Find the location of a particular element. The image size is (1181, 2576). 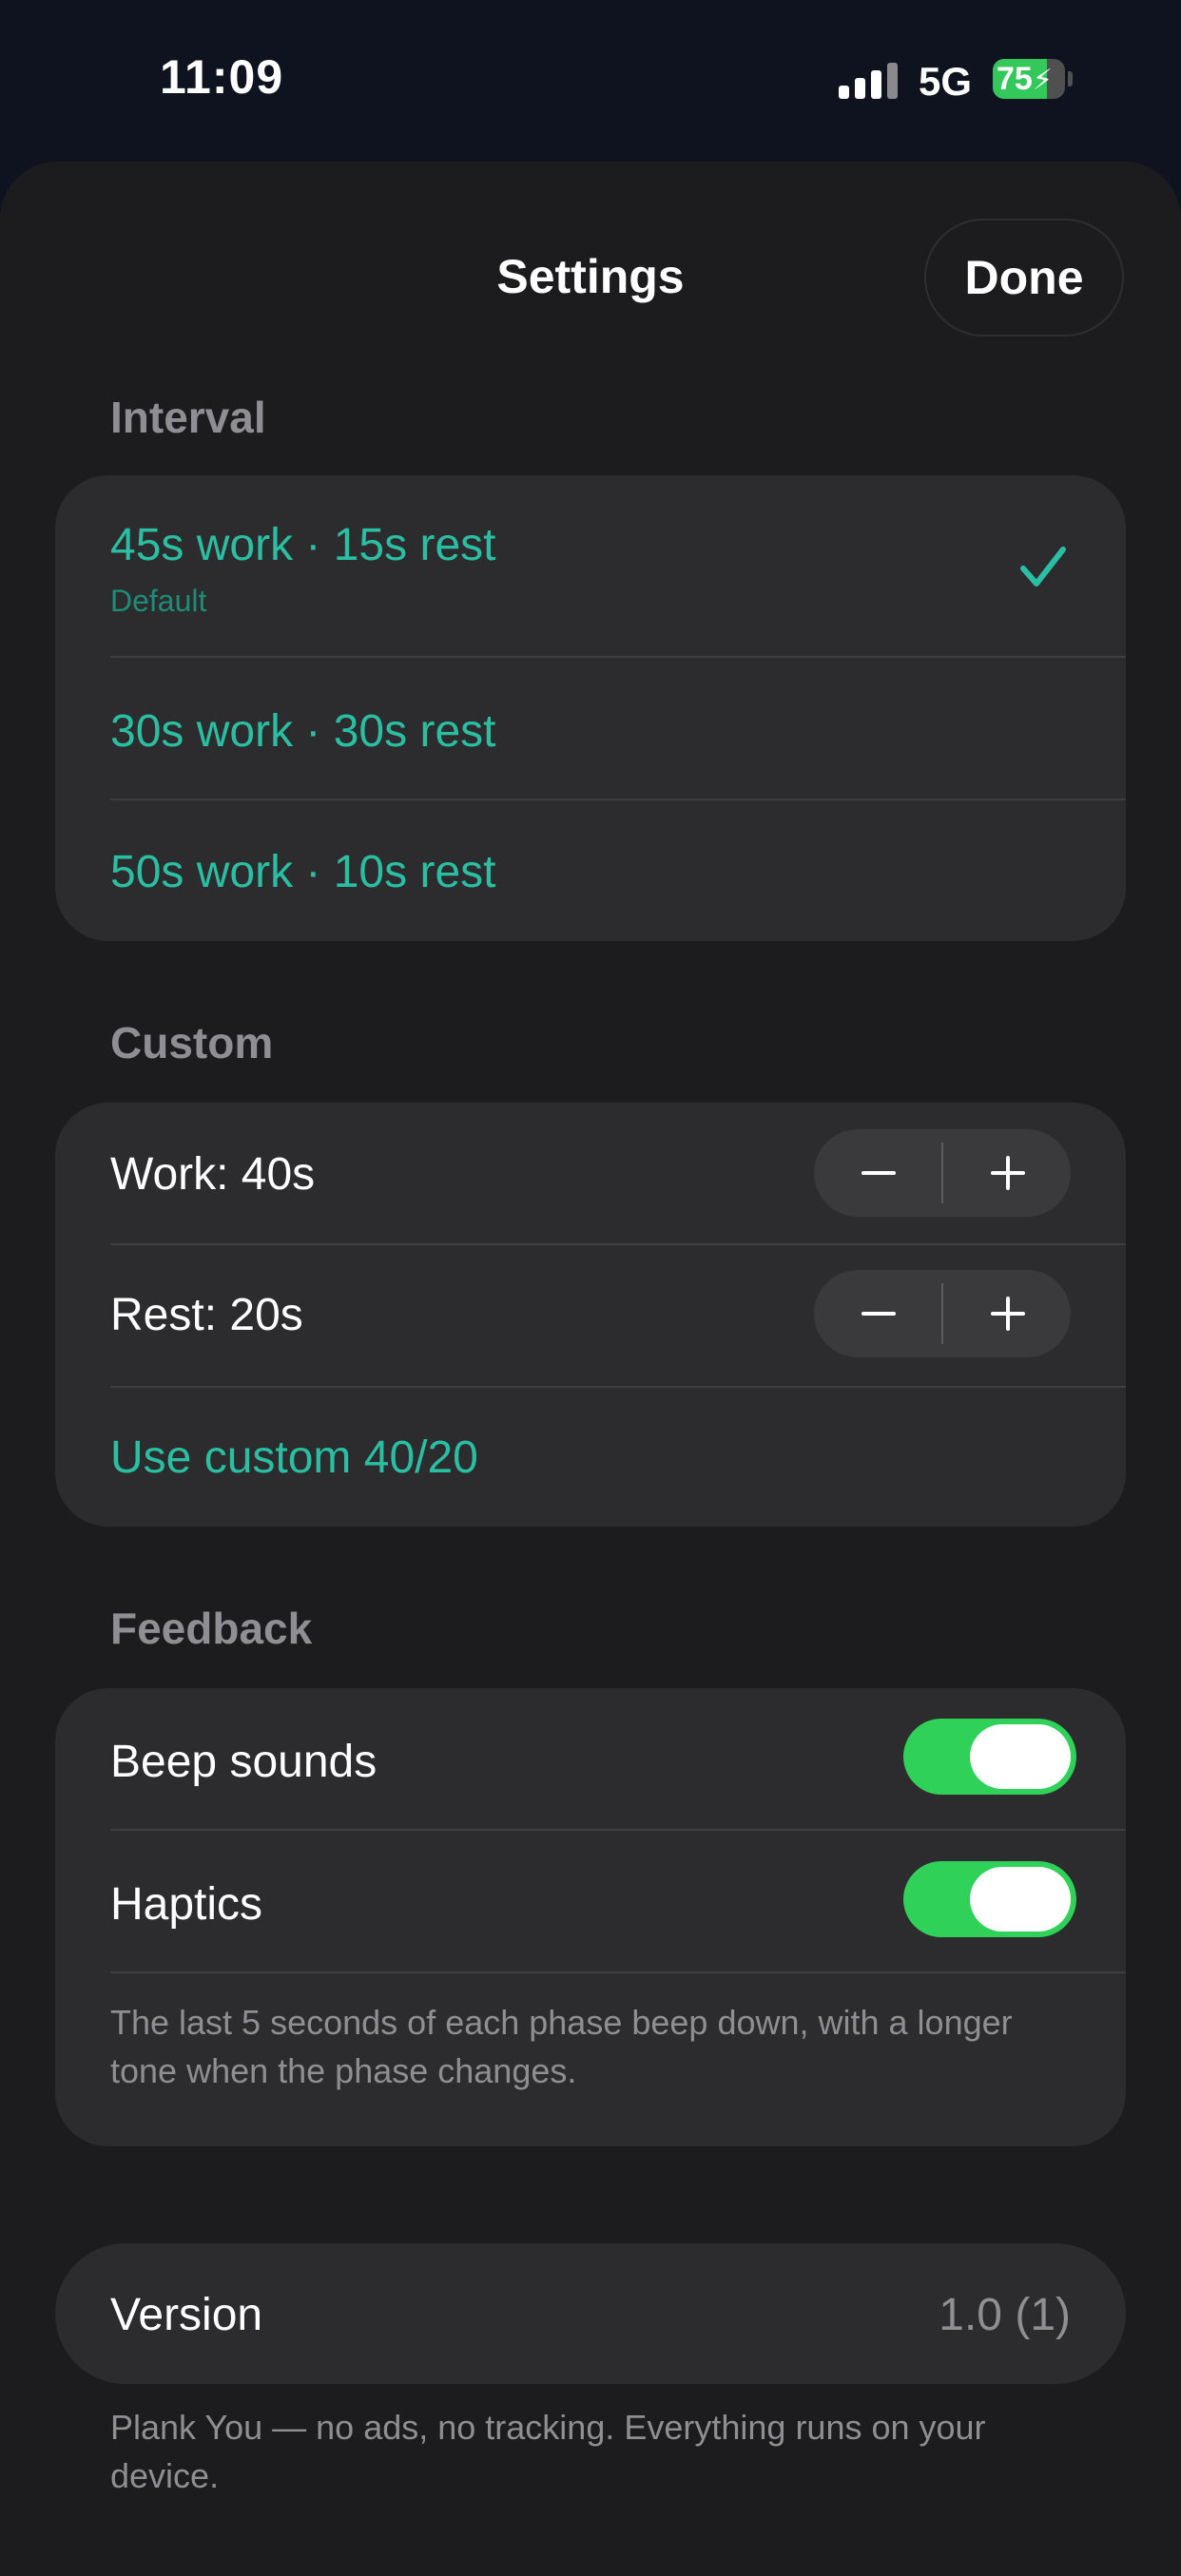

version-row: Version 1.0 (1) is located at coordinates (590, 2314).